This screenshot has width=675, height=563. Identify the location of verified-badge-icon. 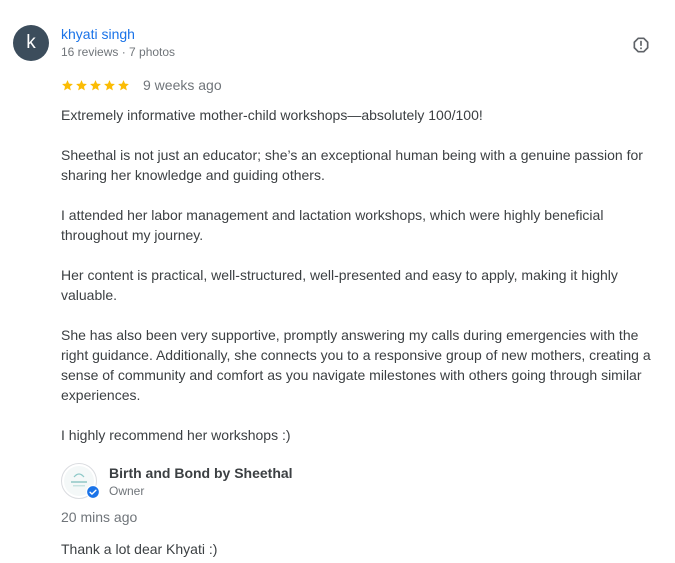
(93, 492).